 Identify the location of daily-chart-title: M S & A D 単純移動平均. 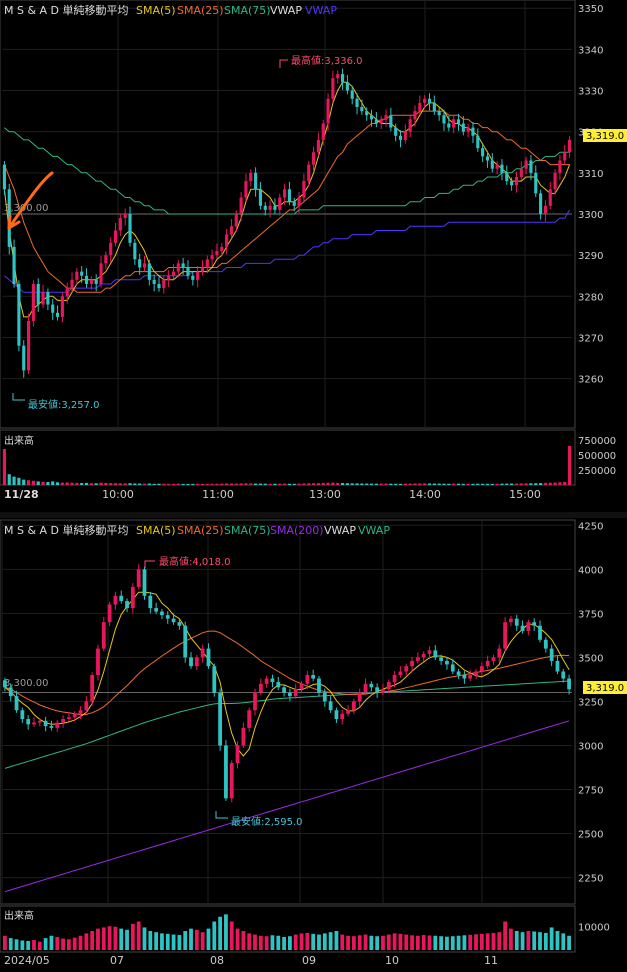
(66, 530).